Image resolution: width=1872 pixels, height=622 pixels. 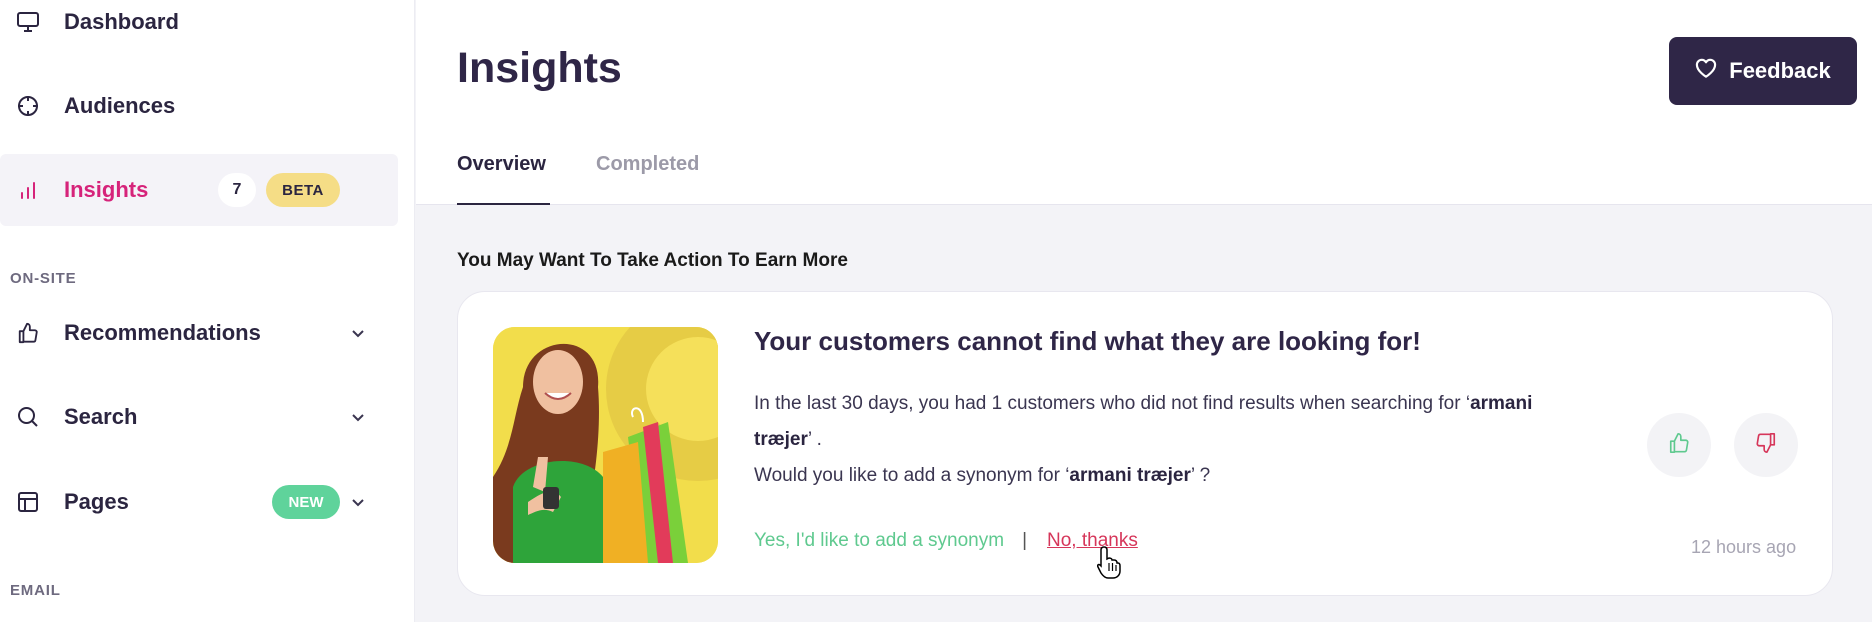 What do you see at coordinates (101, 416) in the screenshot?
I see `sidebar-item-label: Search` at bounding box center [101, 416].